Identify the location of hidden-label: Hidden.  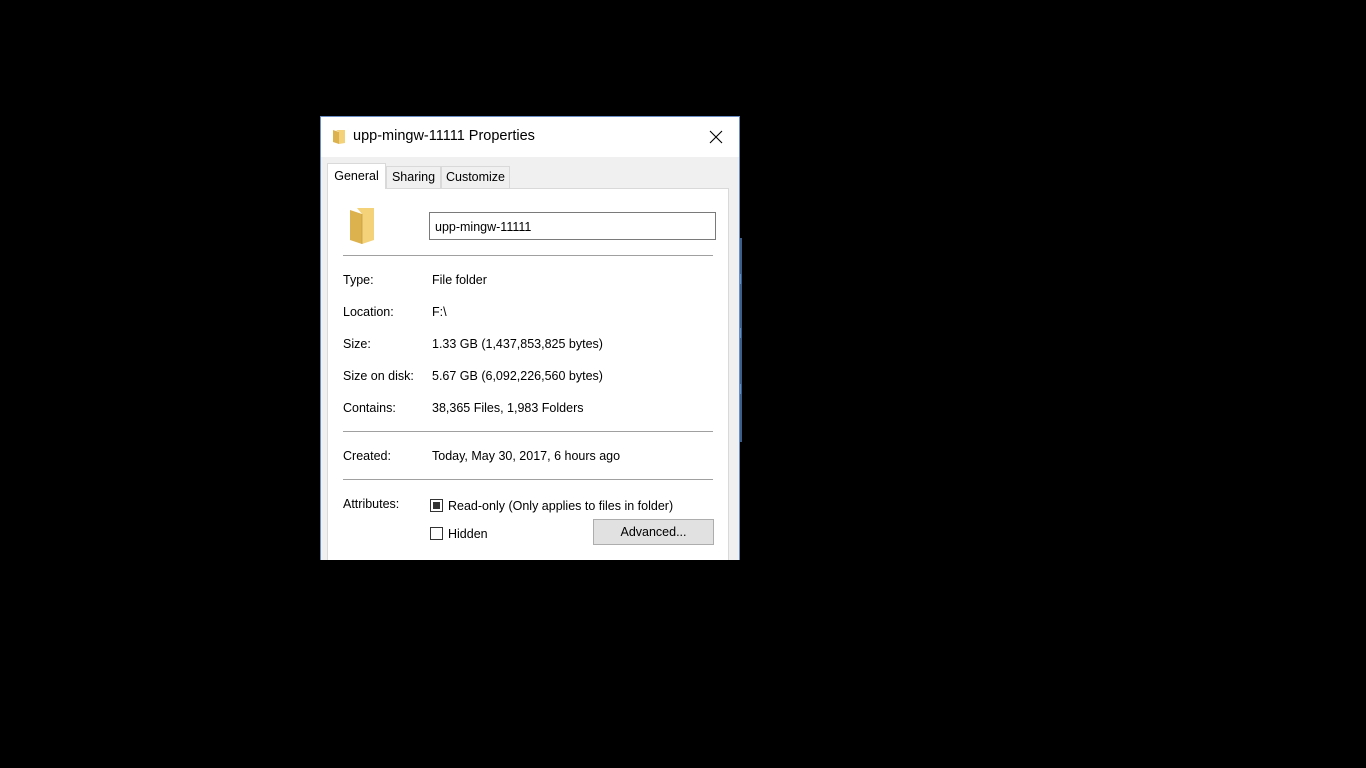
(468, 534).